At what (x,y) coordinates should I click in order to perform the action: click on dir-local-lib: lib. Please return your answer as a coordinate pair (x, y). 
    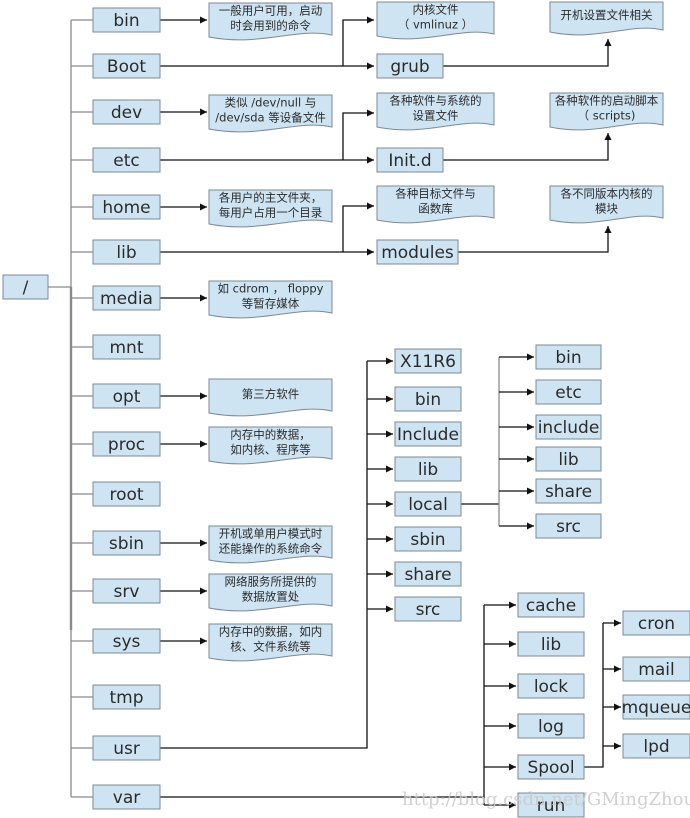
    Looking at the image, I should click on (568, 459).